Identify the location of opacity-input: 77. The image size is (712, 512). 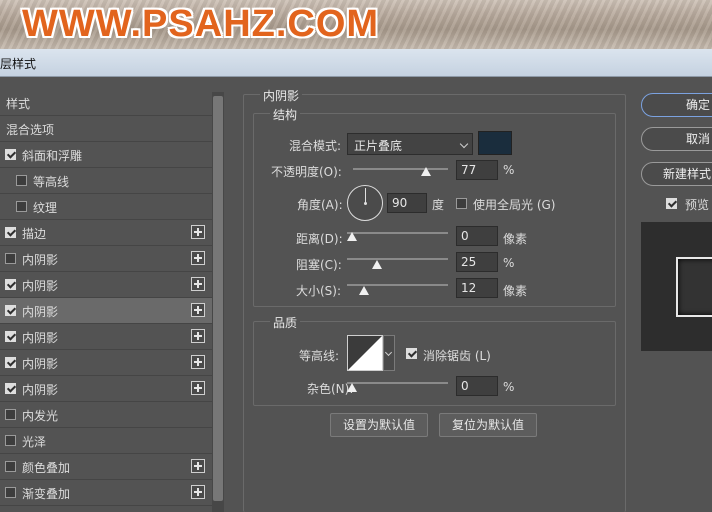
(477, 170).